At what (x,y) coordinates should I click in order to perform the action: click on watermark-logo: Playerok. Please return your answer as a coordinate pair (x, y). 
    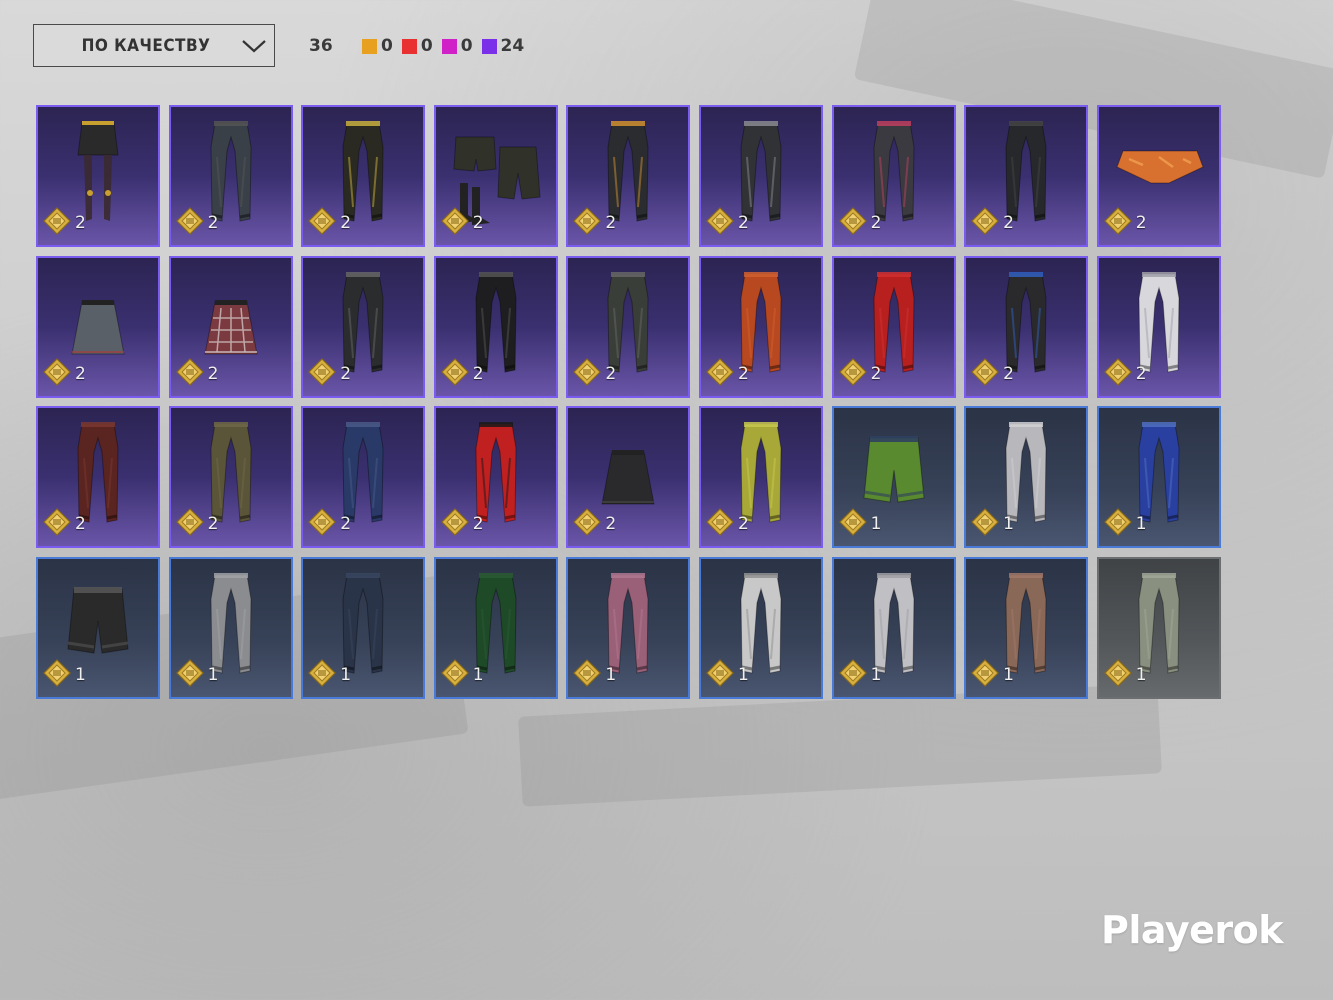
    Looking at the image, I should click on (1192, 930).